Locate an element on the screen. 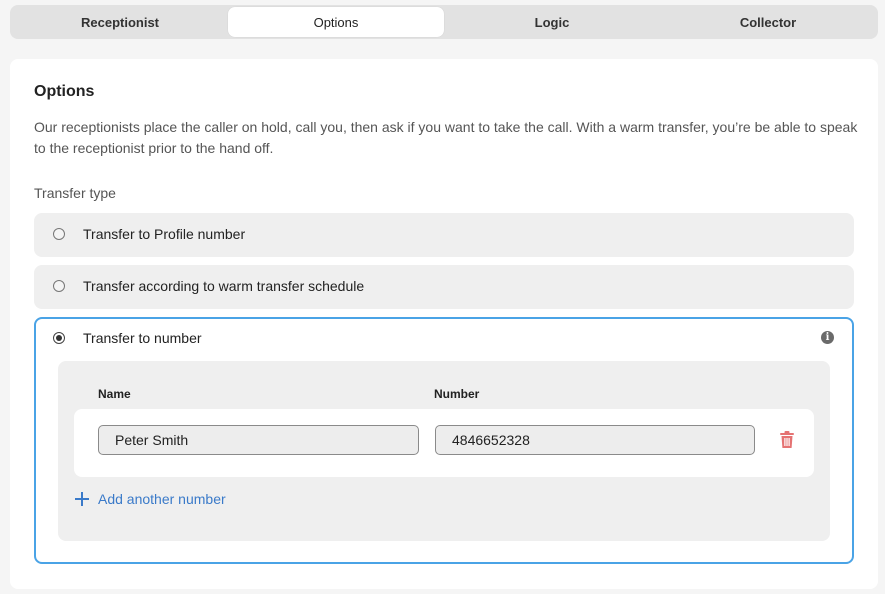 This screenshot has height=594, width=885. option-label: Transfer to Profile number is located at coordinates (164, 234).